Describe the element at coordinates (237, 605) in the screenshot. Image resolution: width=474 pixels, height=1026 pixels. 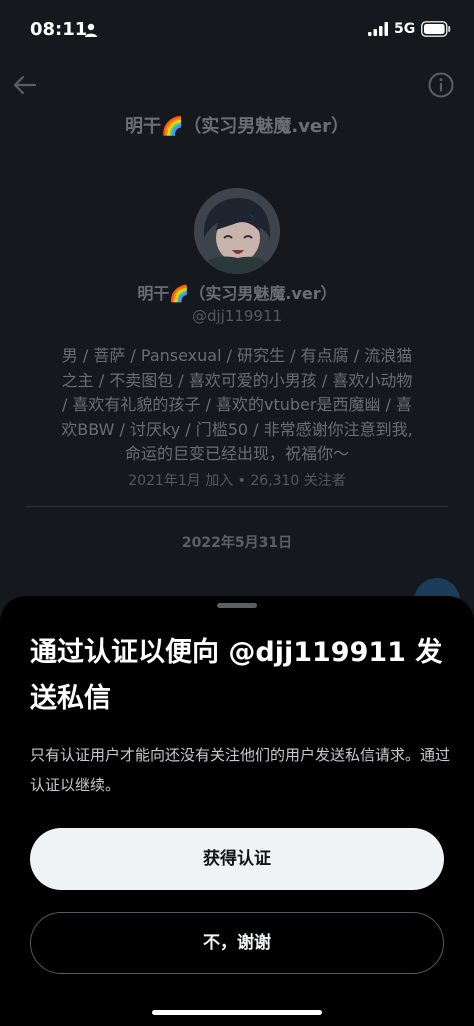
I see `sheet-drag-handle` at that location.